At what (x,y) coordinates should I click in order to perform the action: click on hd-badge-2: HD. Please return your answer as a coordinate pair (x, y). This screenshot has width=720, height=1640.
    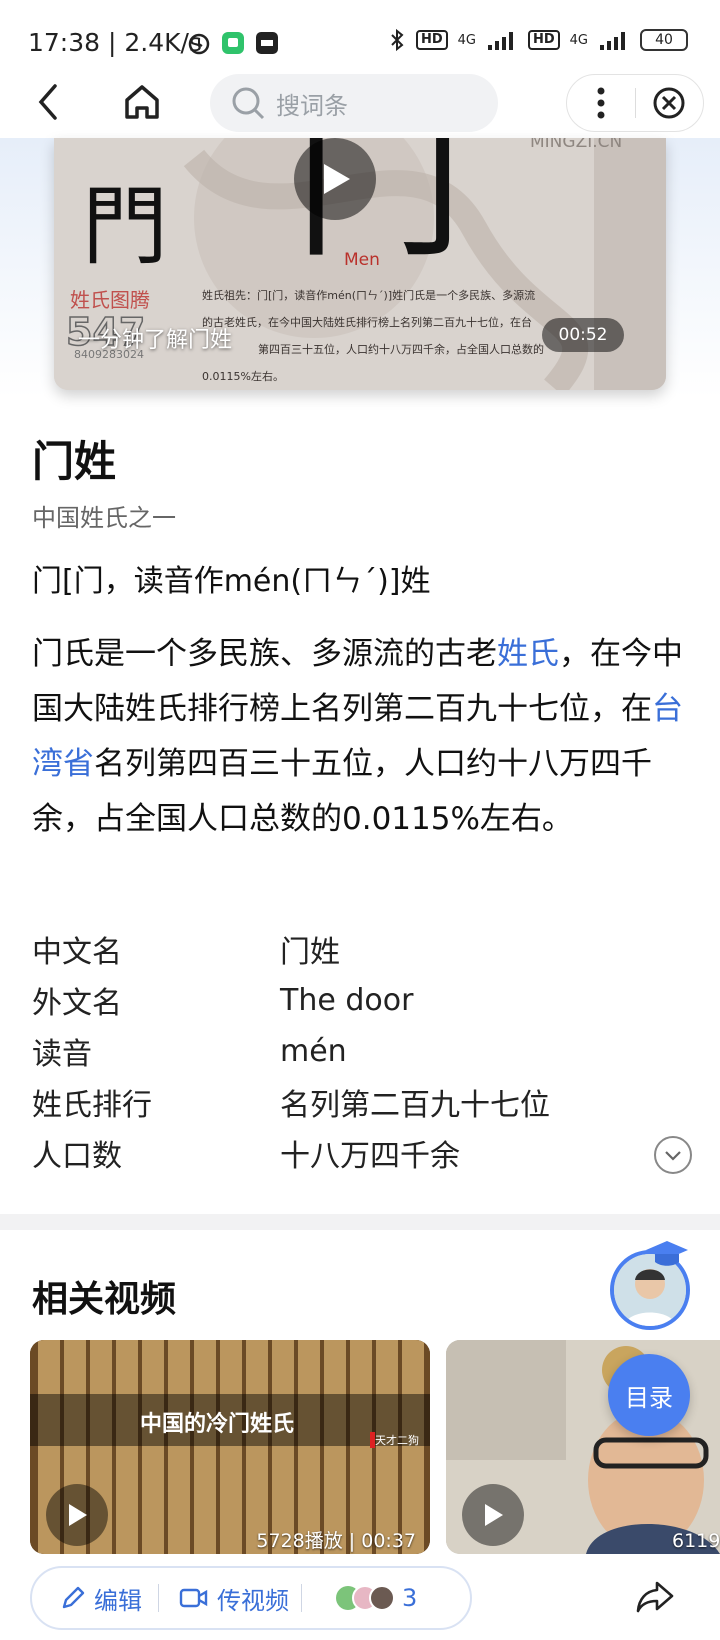
    Looking at the image, I should click on (543, 40).